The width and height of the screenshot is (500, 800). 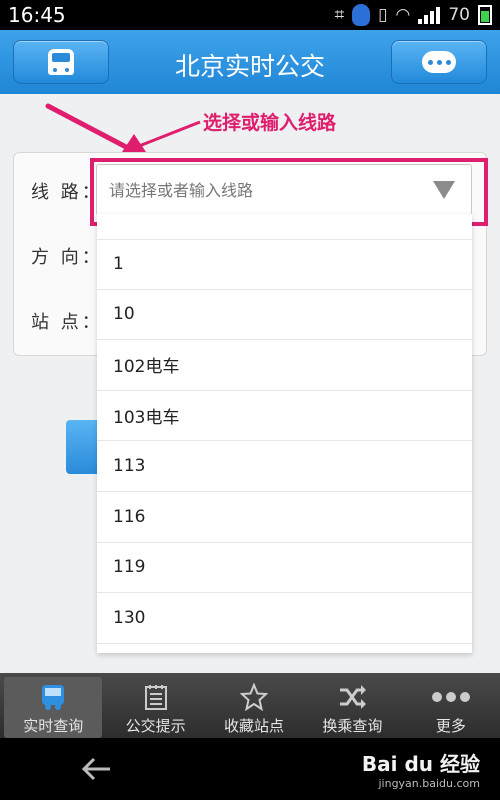 What do you see at coordinates (284, 618) in the screenshot?
I see `line-option: 130` at bounding box center [284, 618].